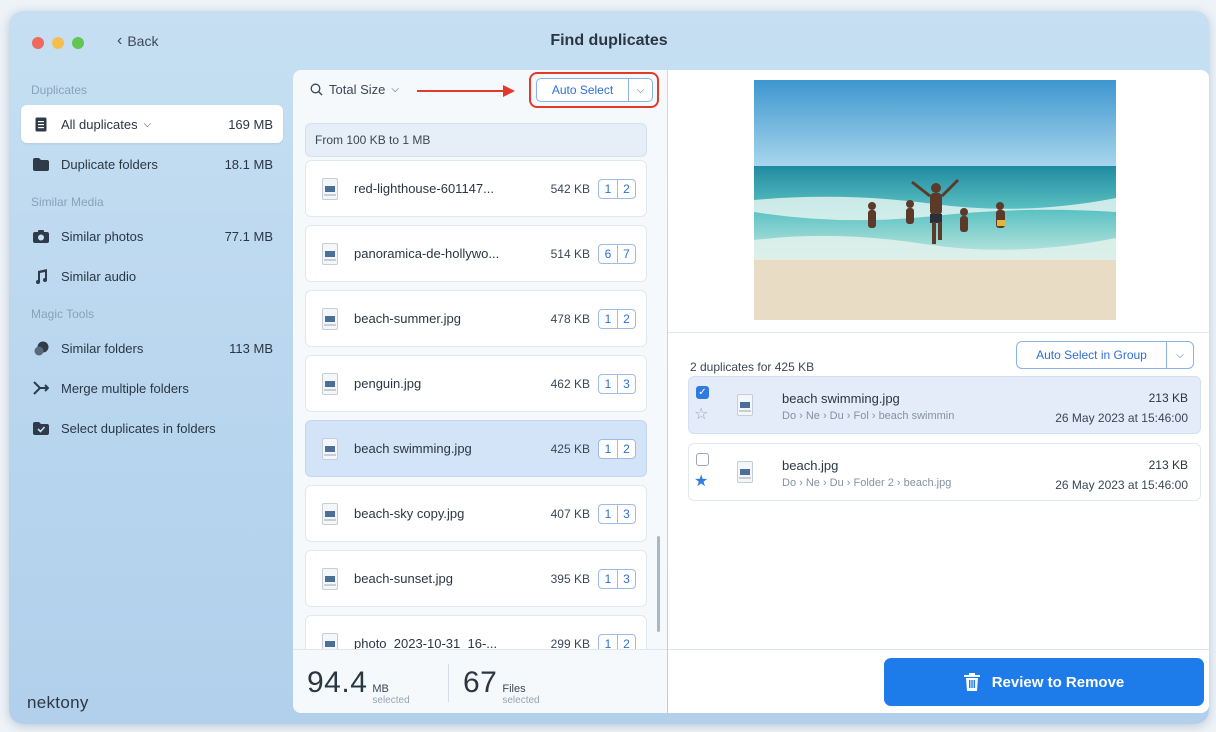 The image size is (1216, 732). I want to click on auto-select-in-group-button: Auto Select in Group ⌵, so click(1105, 355).